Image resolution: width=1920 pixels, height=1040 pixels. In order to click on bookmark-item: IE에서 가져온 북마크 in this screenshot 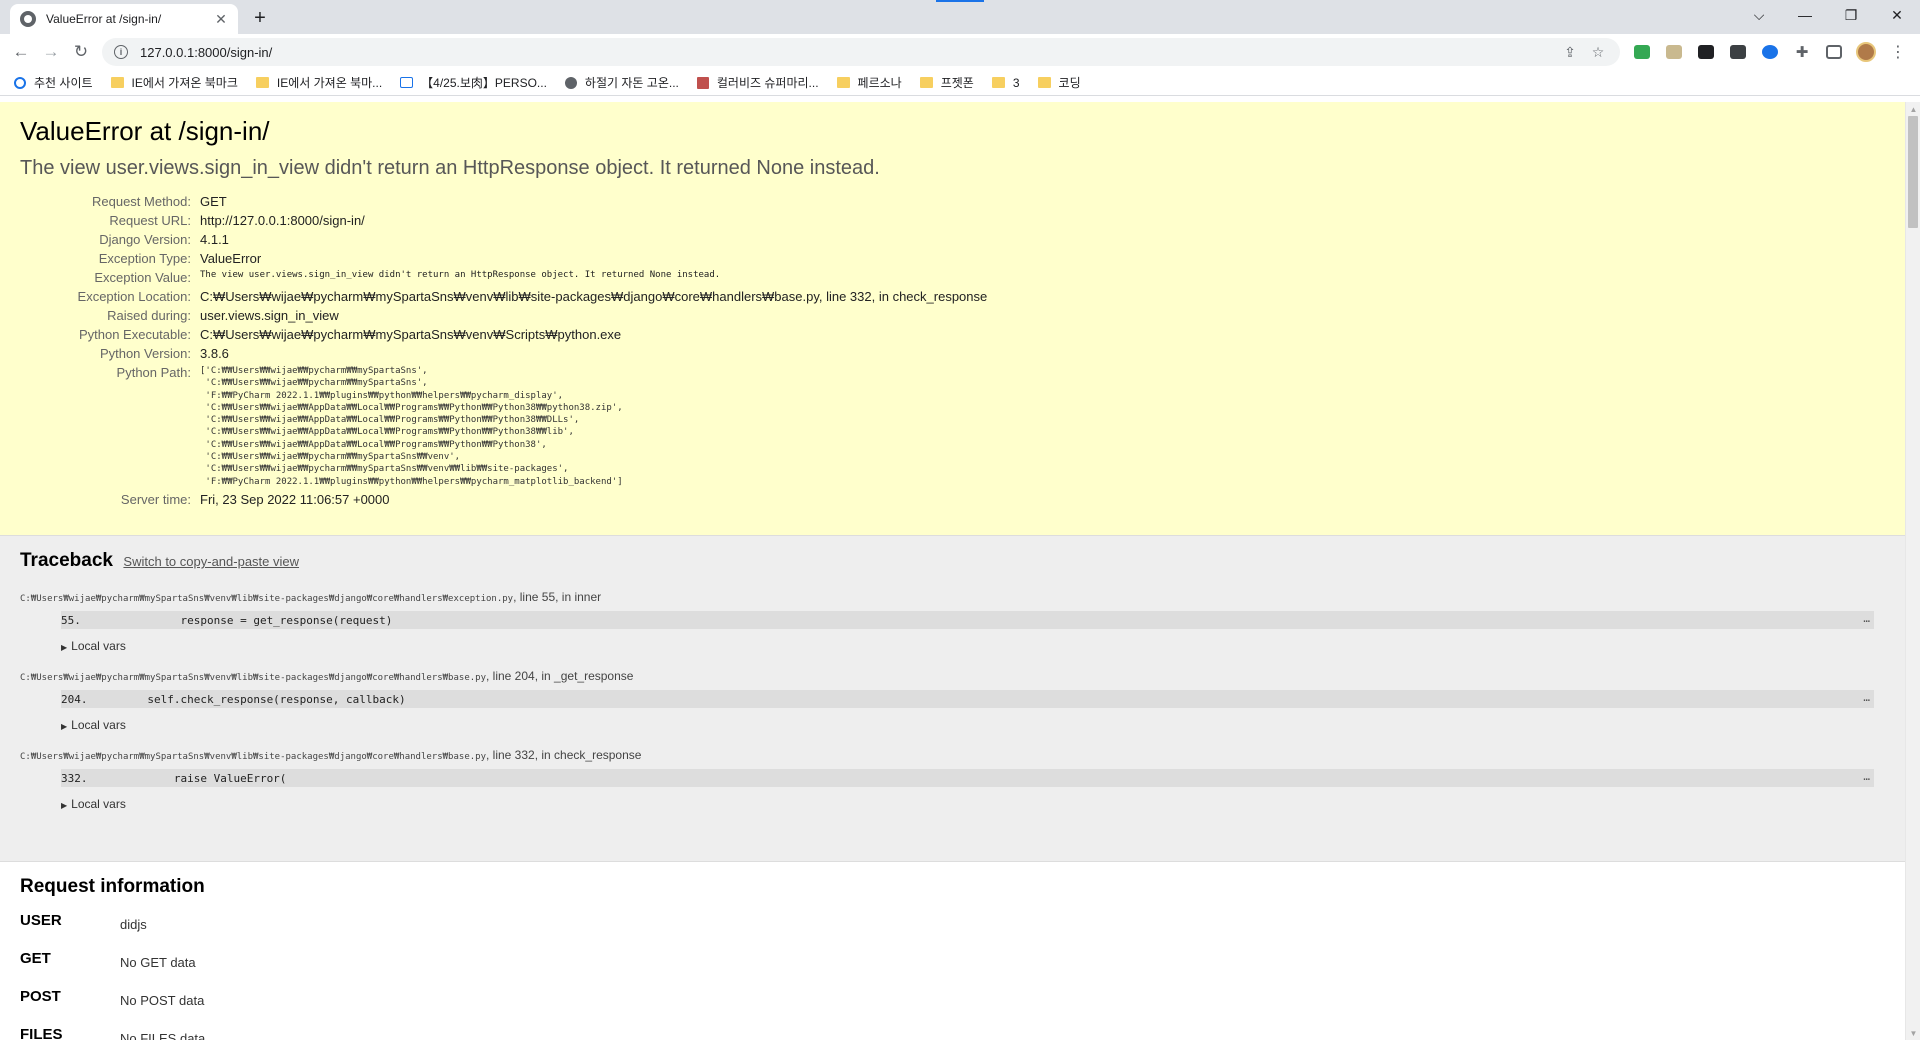, I will do `click(174, 82)`.